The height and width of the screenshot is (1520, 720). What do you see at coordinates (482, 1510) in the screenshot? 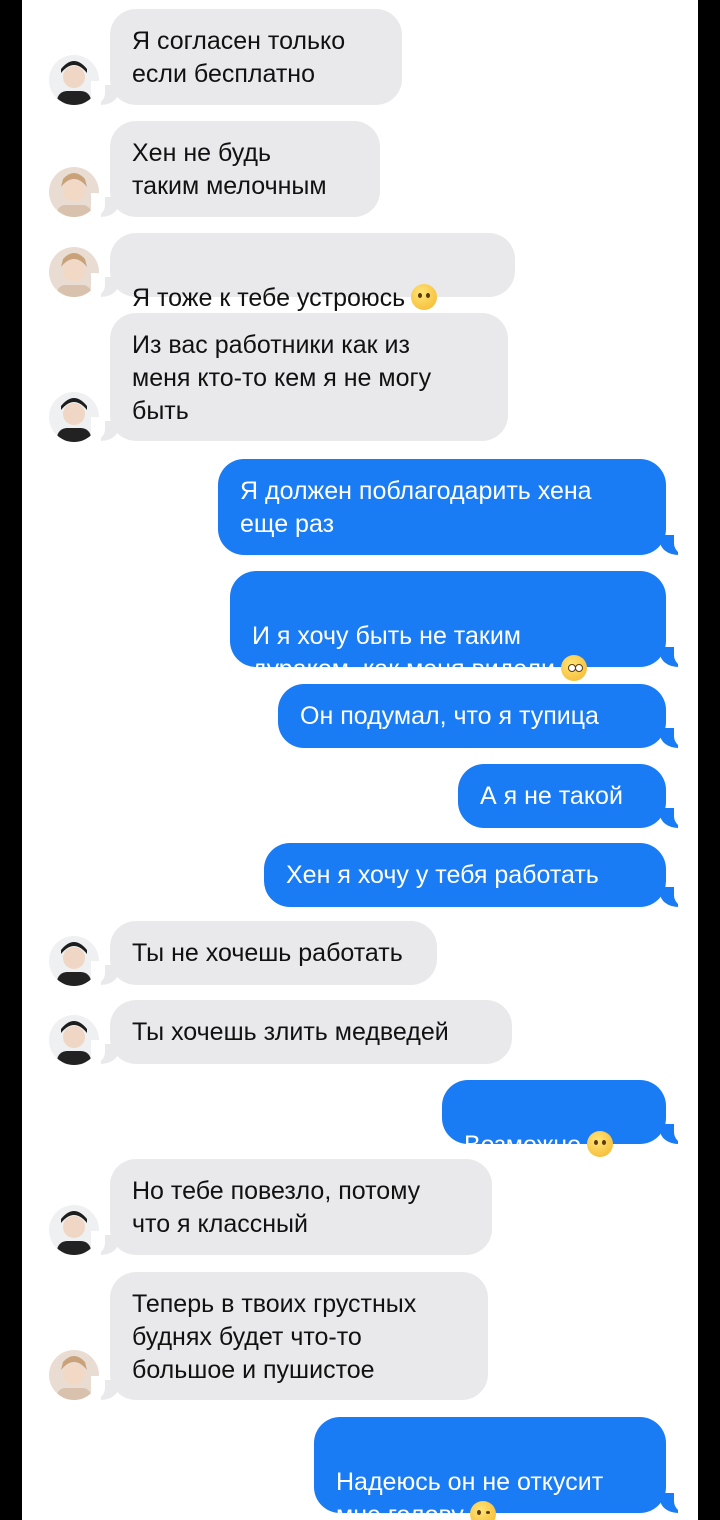
I see `woozy-face-emoji` at bounding box center [482, 1510].